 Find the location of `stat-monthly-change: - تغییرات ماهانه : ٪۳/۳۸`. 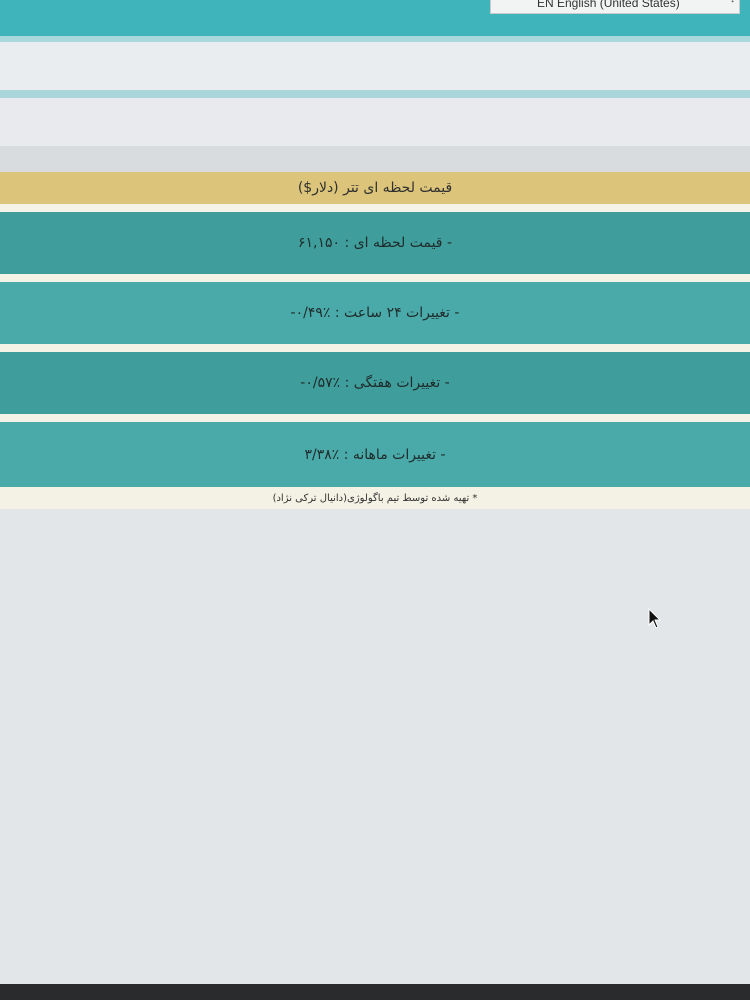

stat-monthly-change: - تغییرات ماهانه : ٪۳/۳۸ is located at coordinates (375, 454).